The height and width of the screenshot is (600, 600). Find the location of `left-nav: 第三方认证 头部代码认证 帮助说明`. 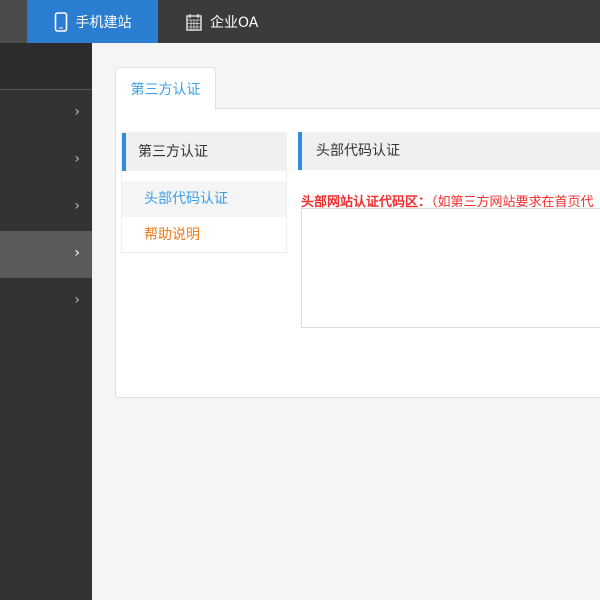

left-nav: 第三方认证 头部代码认证 帮助说明 is located at coordinates (204, 192).